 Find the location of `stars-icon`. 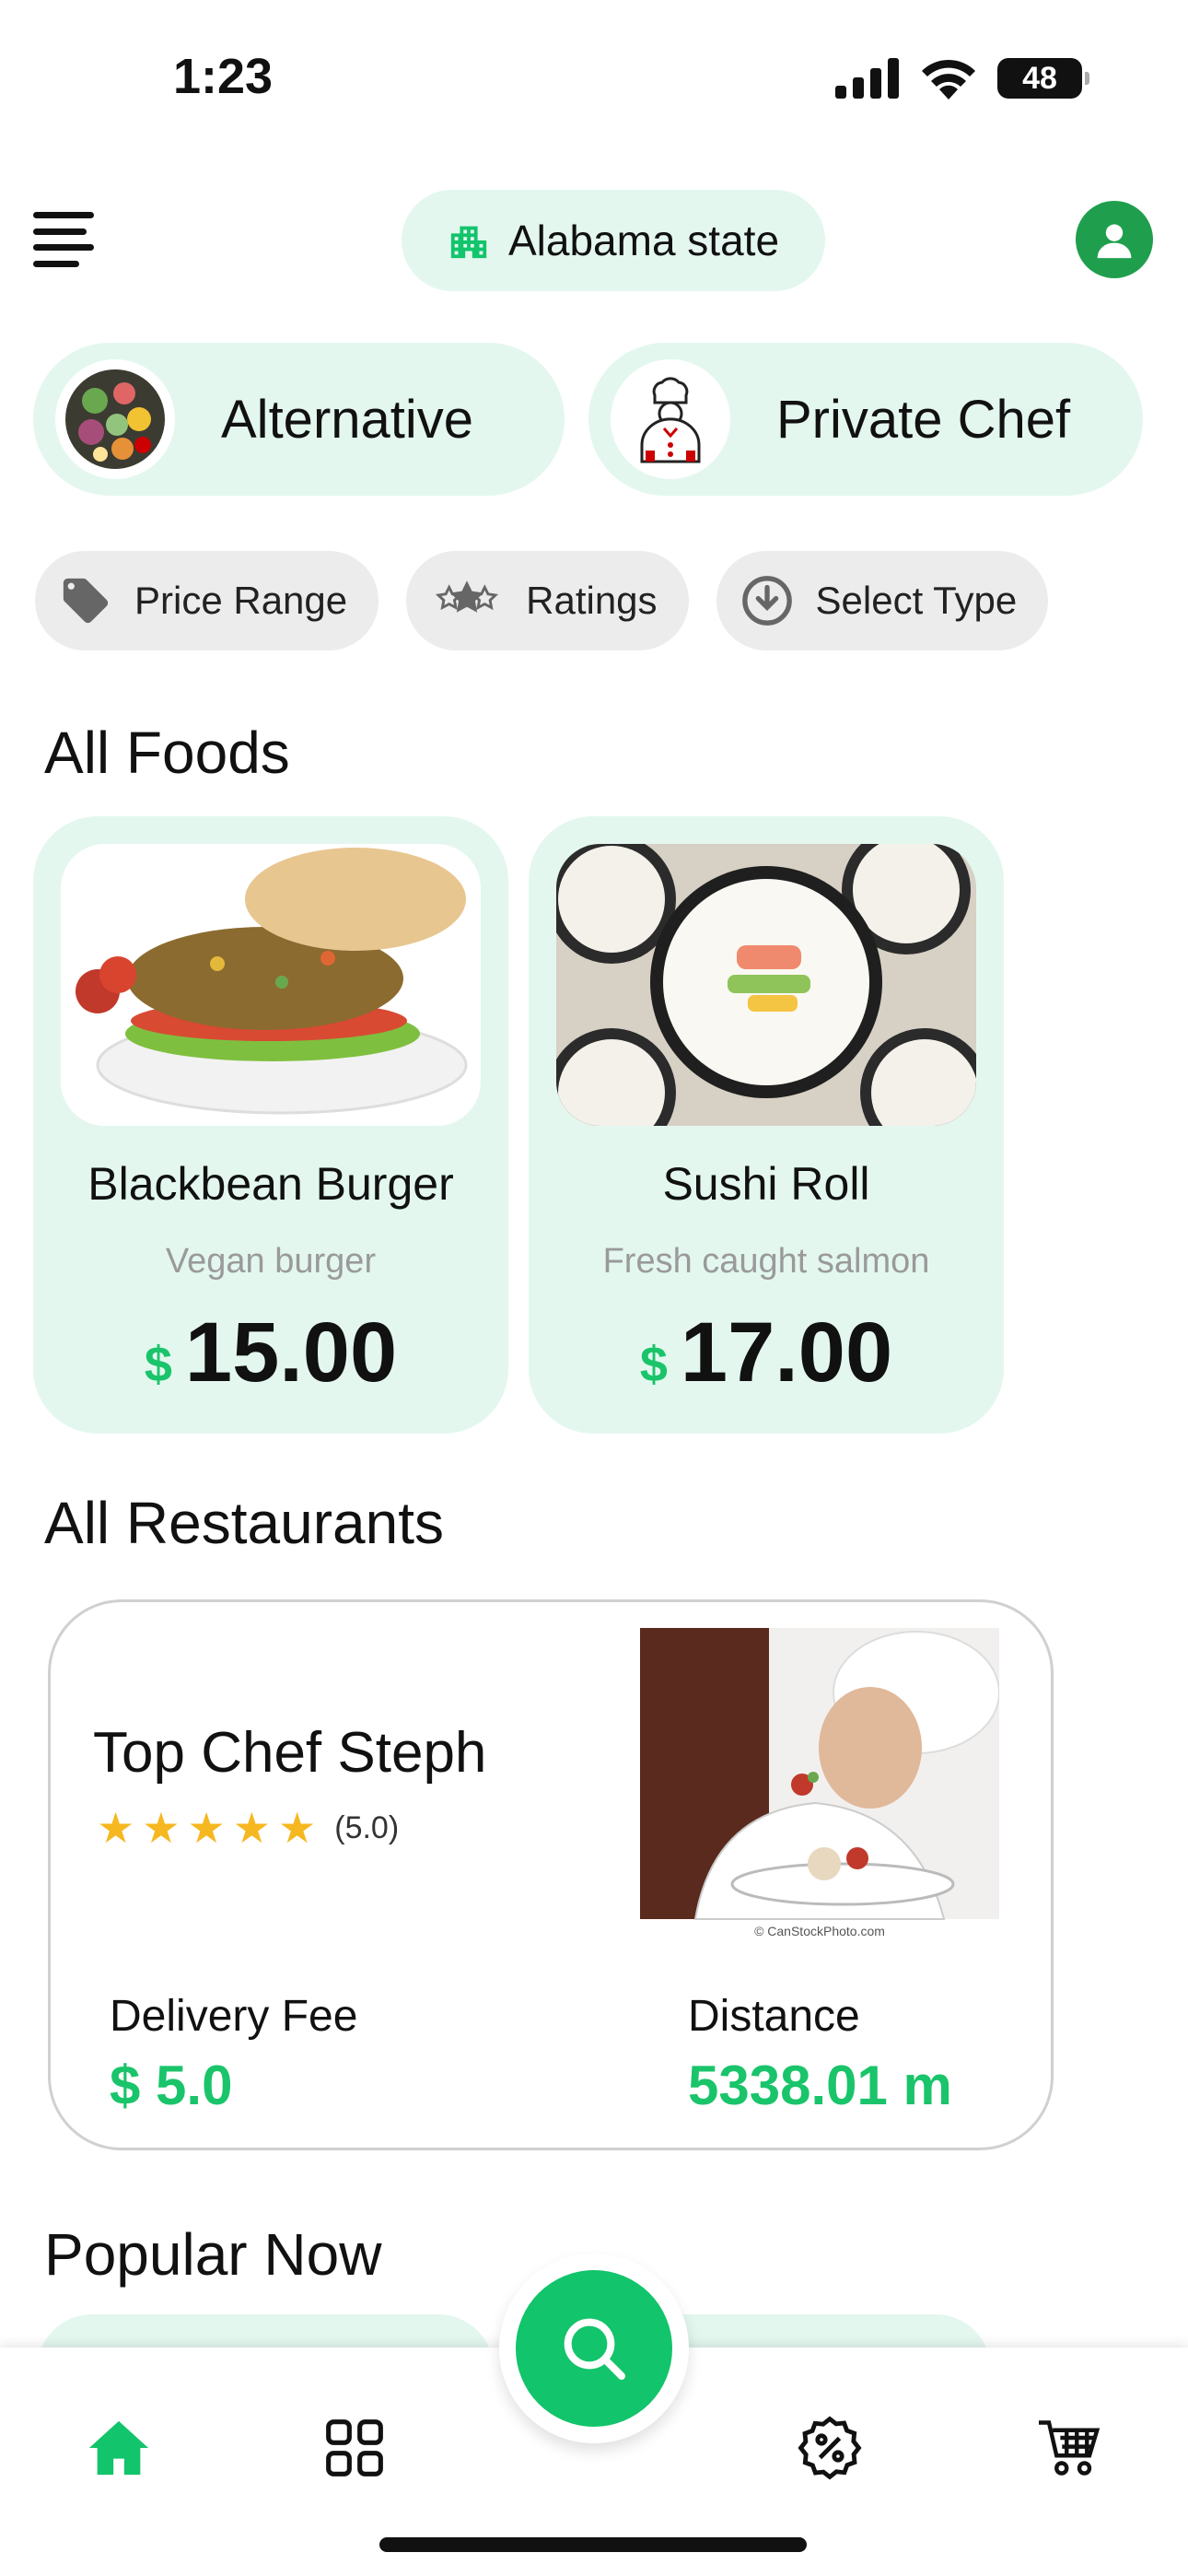

stars-icon is located at coordinates (468, 596).